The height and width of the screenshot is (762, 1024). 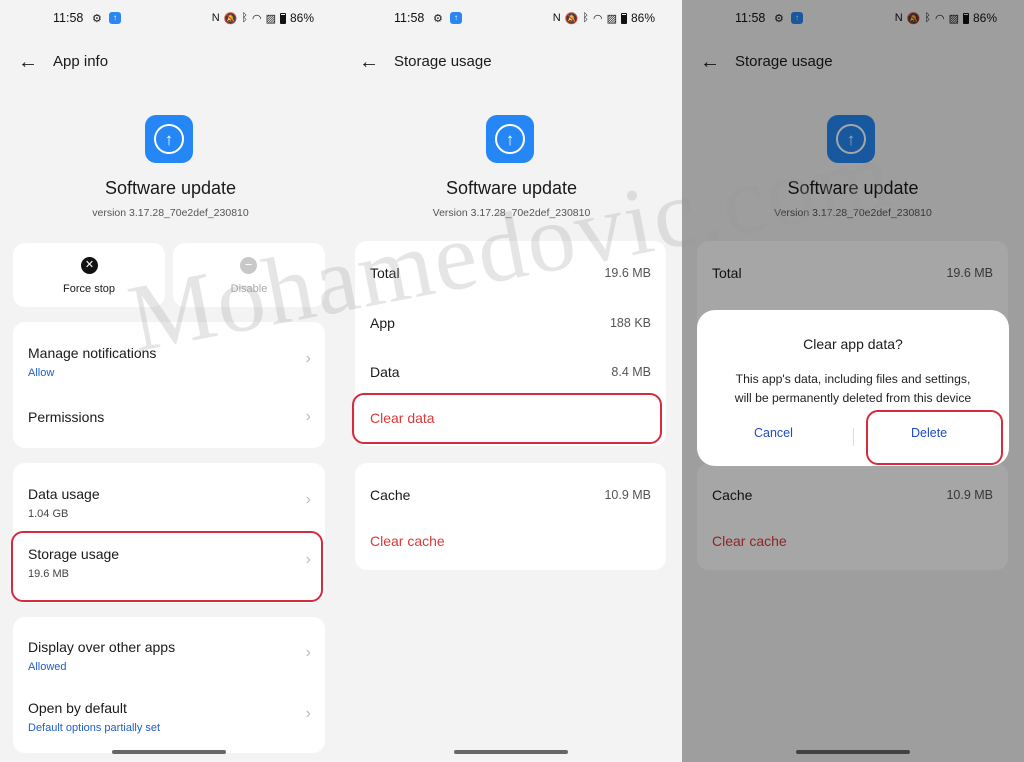 I want to click on manage-notifications-row: Manage notifications Allow ›, so click(x=169, y=353).